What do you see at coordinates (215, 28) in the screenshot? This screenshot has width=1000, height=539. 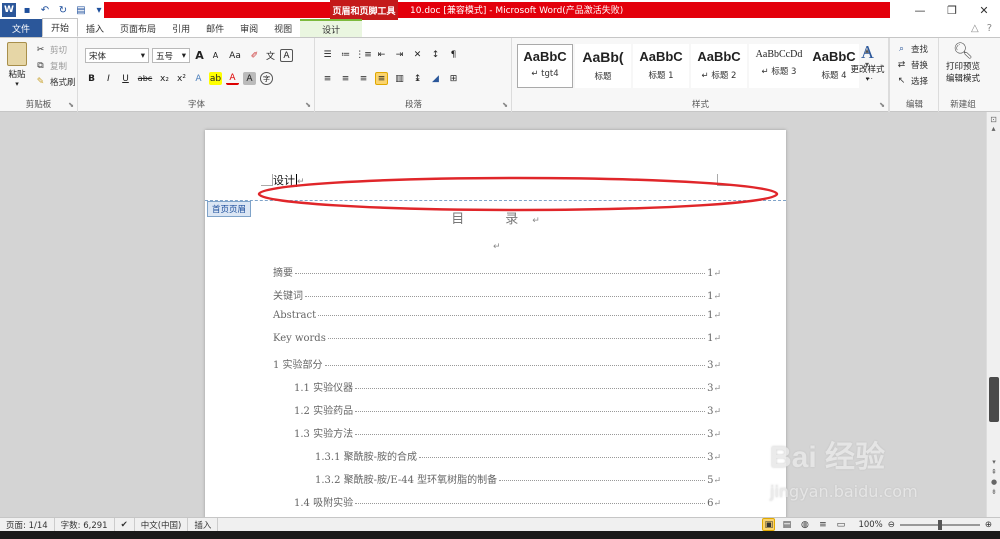 I see `tab-mailings: 邮件` at bounding box center [215, 28].